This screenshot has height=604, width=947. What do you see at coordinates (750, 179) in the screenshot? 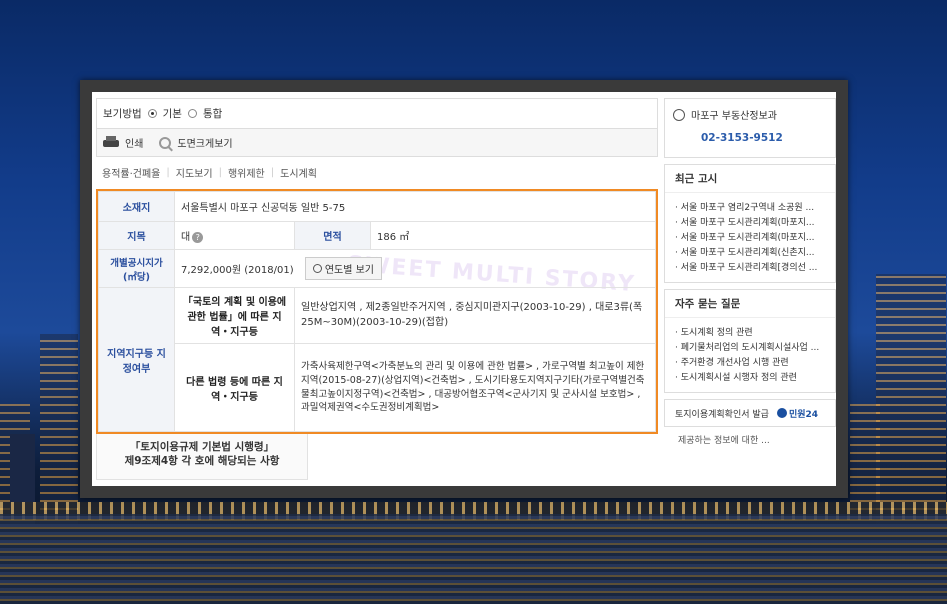
I see `recent-title: 최근 고시` at bounding box center [750, 179].